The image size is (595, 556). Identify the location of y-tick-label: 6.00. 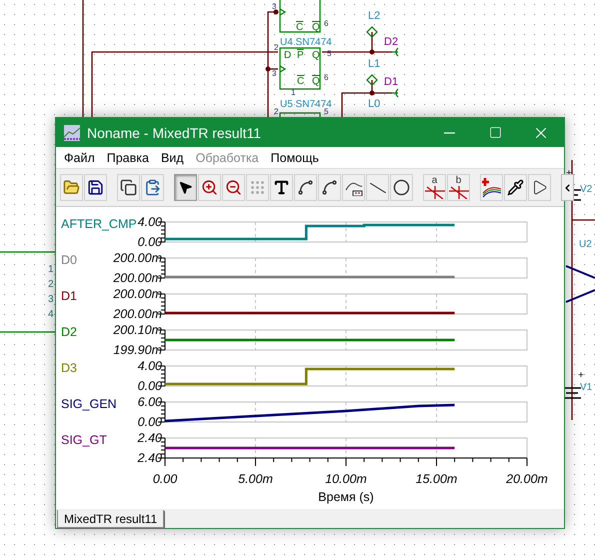
(150, 402).